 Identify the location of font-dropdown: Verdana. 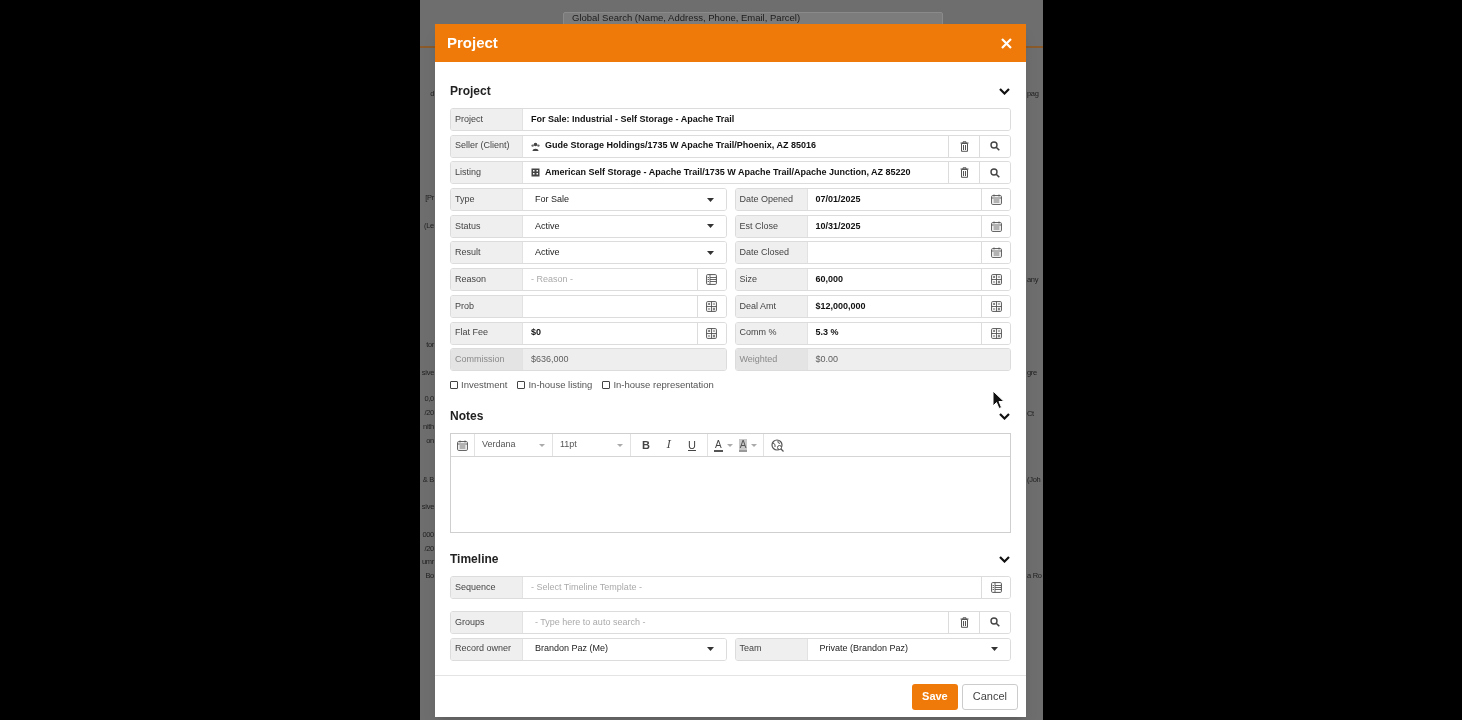
(514, 445).